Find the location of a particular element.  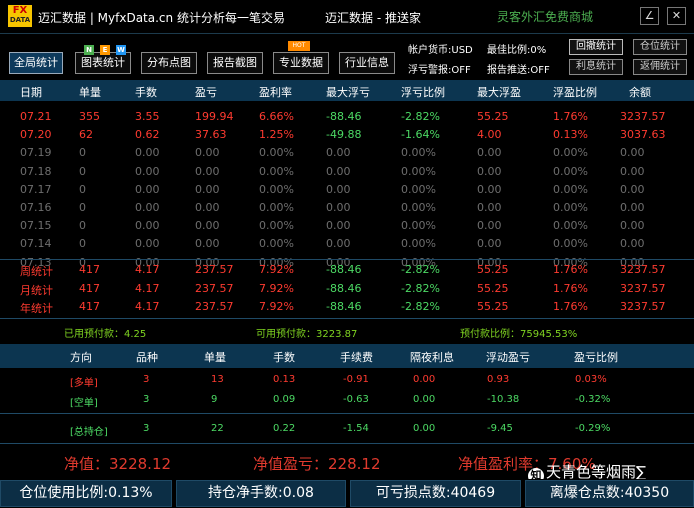

cell-lots: 0.22 is located at coordinates (284, 428).